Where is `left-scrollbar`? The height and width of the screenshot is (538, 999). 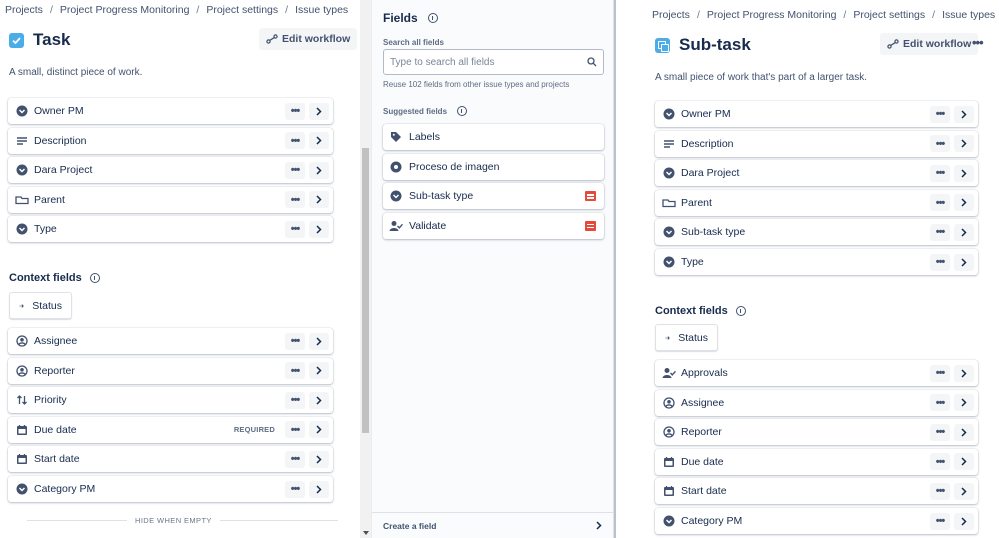 left-scrollbar is located at coordinates (365, 269).